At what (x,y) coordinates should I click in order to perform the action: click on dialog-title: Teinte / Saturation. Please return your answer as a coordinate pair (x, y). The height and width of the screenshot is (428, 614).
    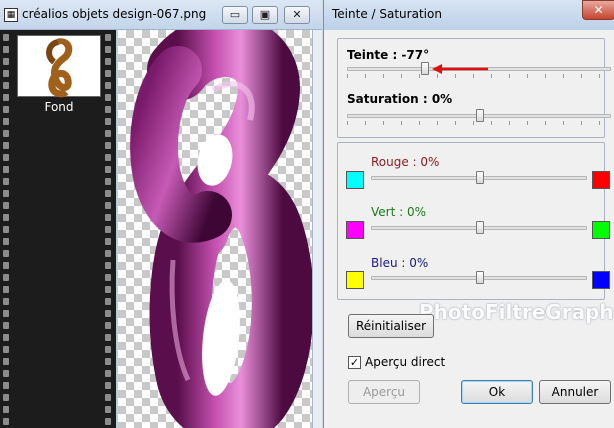
    Looking at the image, I should click on (387, 14).